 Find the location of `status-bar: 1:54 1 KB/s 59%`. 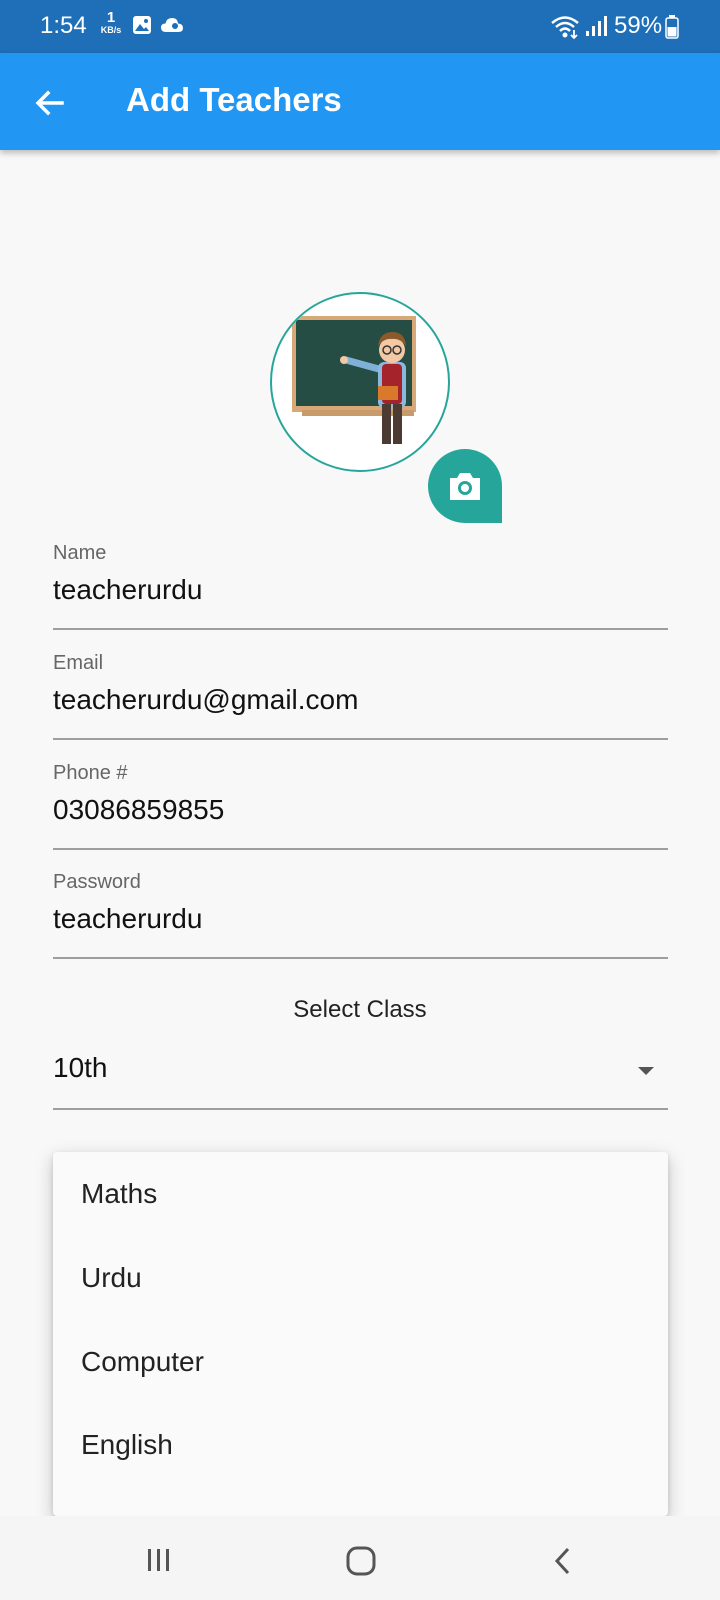

status-bar: 1:54 1 KB/s 59% is located at coordinates (360, 26).